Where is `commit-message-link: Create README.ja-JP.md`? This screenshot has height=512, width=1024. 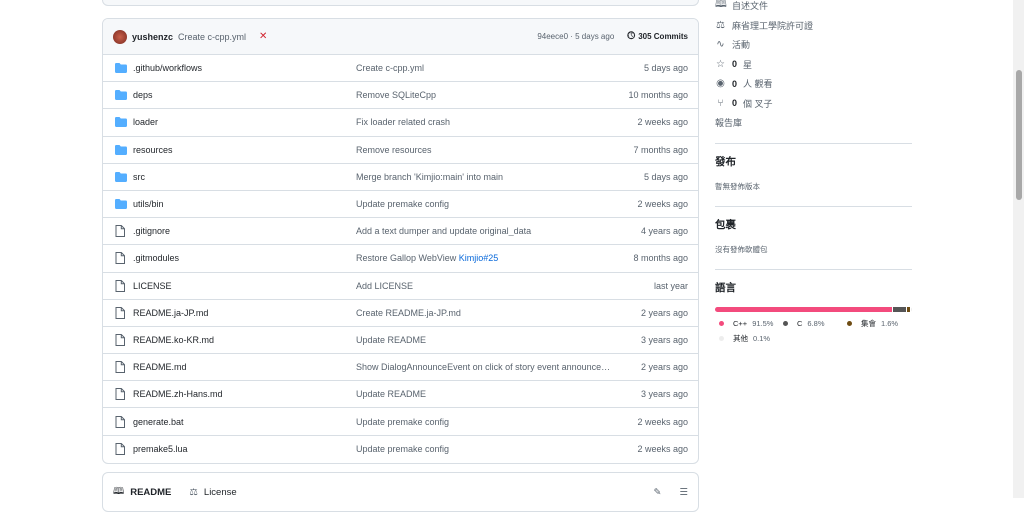 commit-message-link: Create README.ja-JP.md is located at coordinates (485, 313).